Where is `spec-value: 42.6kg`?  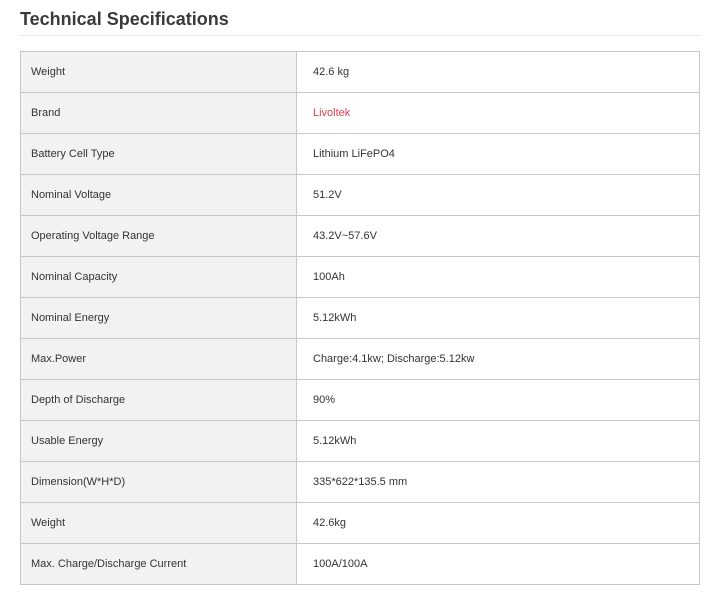
spec-value: 42.6kg is located at coordinates (498, 523).